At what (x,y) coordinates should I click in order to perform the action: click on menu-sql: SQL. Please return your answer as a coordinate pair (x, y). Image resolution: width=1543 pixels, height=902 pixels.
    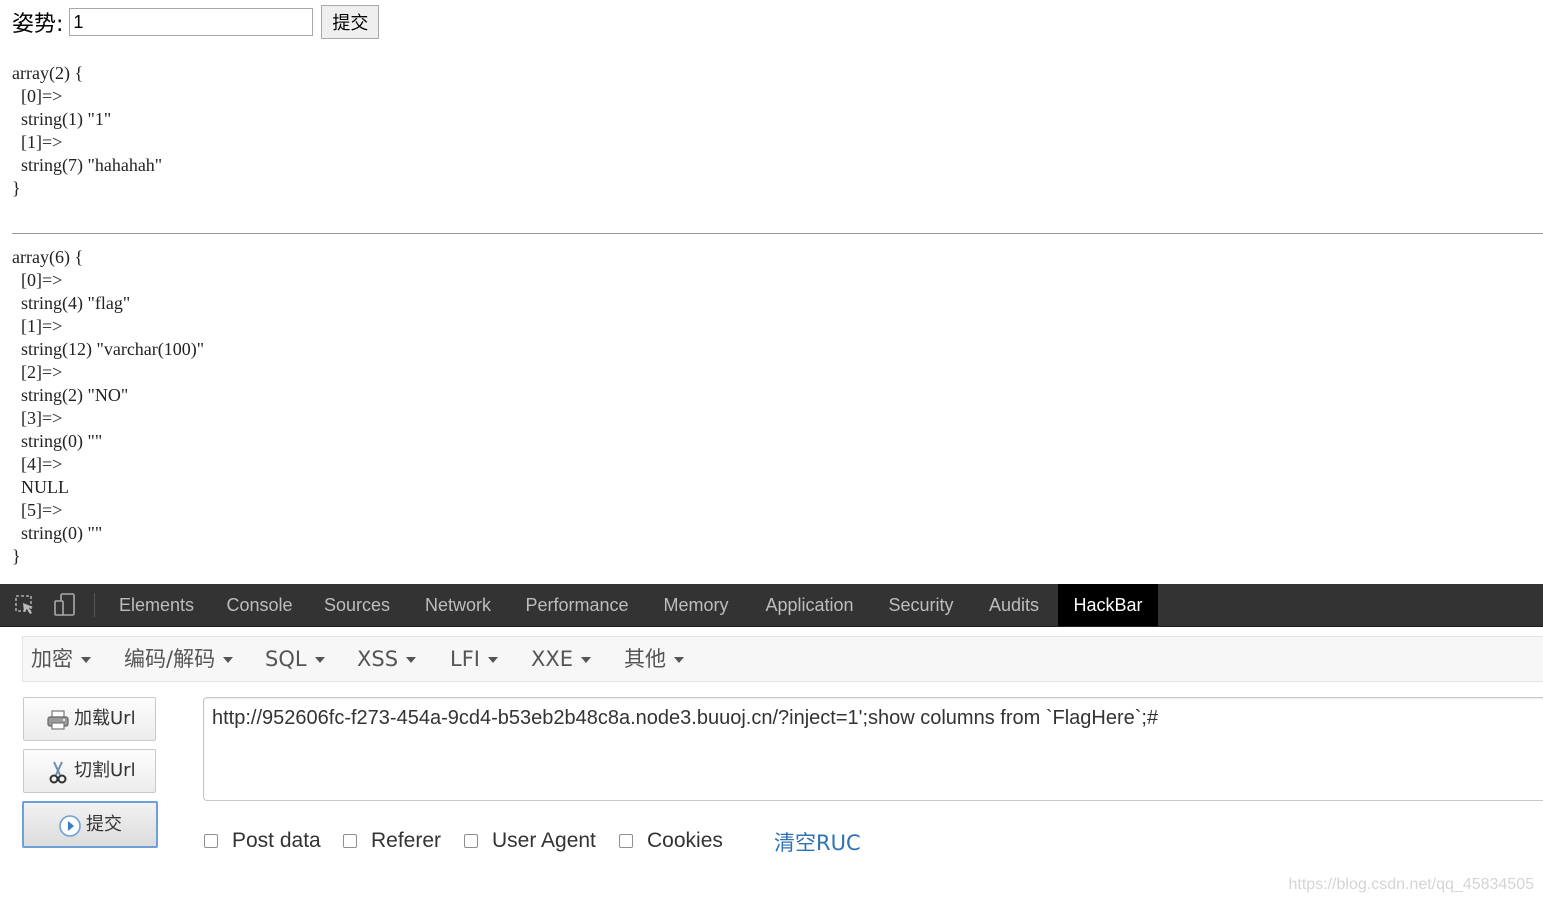
    Looking at the image, I should click on (295, 659).